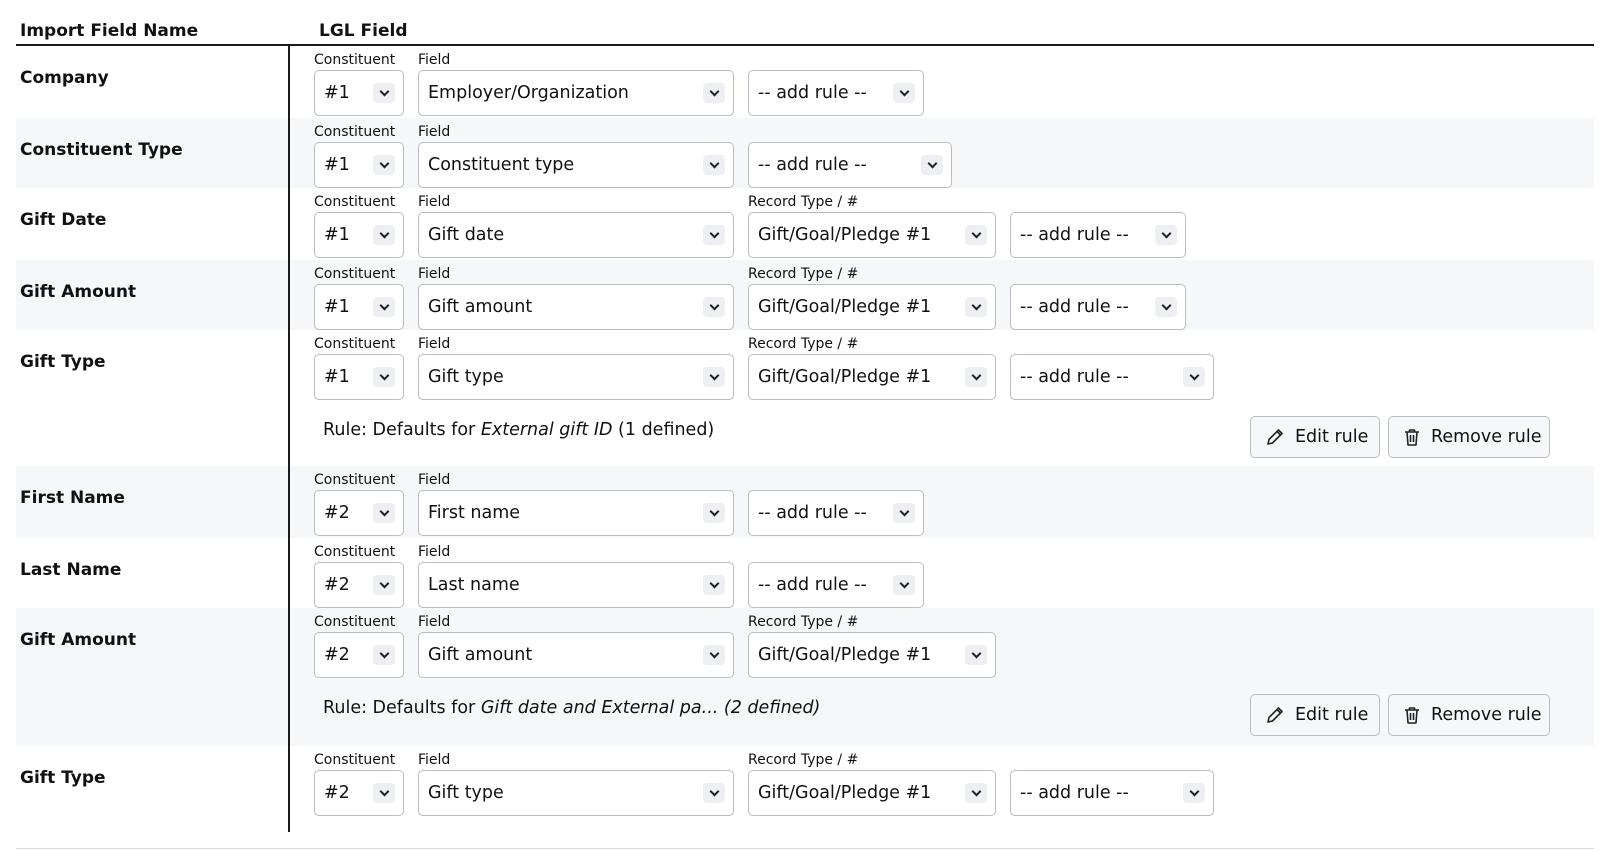  I want to click on import-field-name: Gift Date, so click(63, 220).